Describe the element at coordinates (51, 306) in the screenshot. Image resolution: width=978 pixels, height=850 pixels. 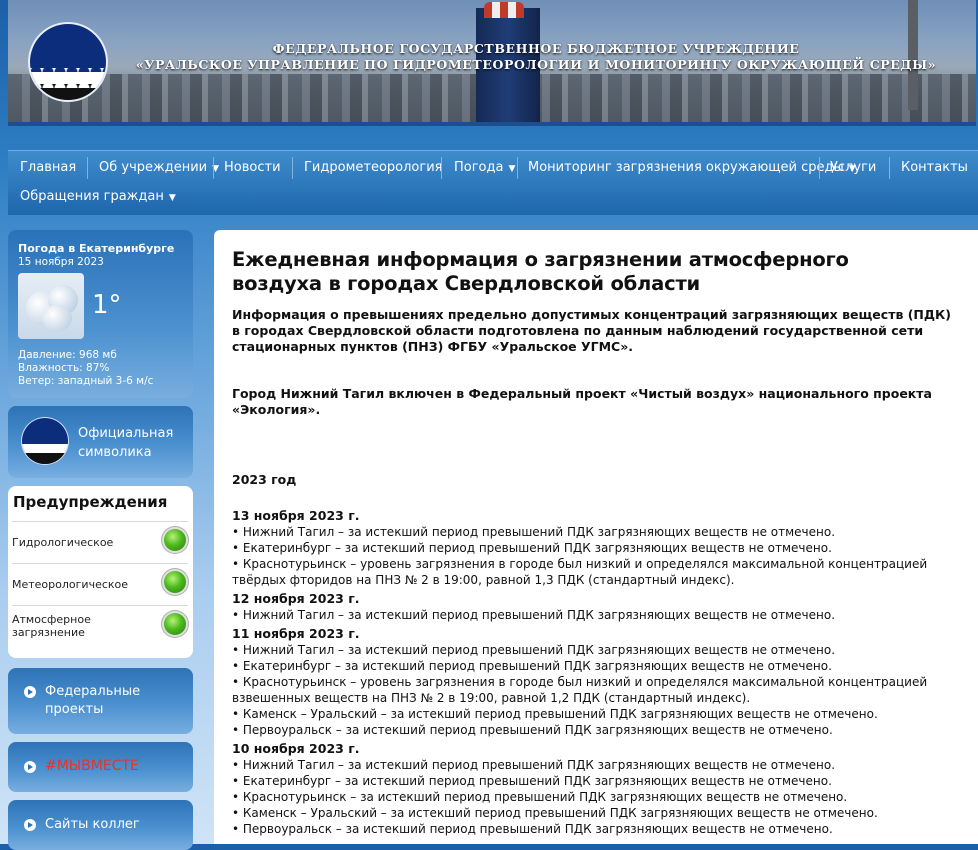
I see `cloud-icon` at that location.